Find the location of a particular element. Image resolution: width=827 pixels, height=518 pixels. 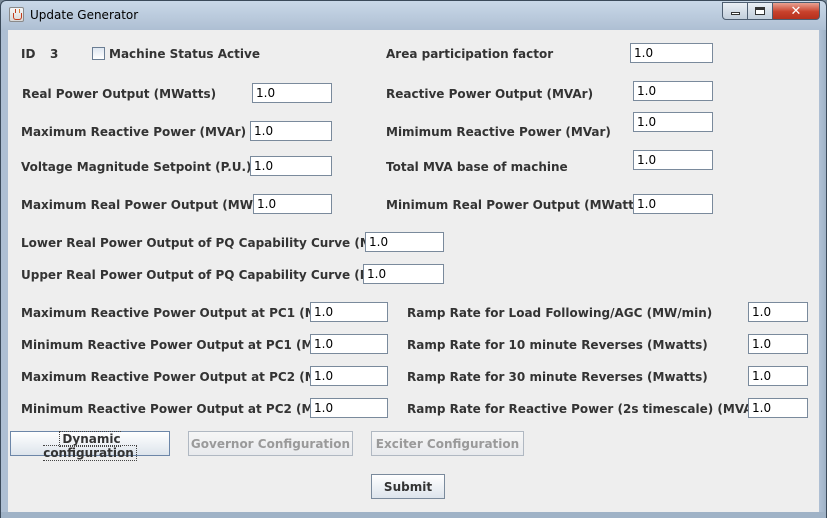

maximize-button is located at coordinates (760, 11).